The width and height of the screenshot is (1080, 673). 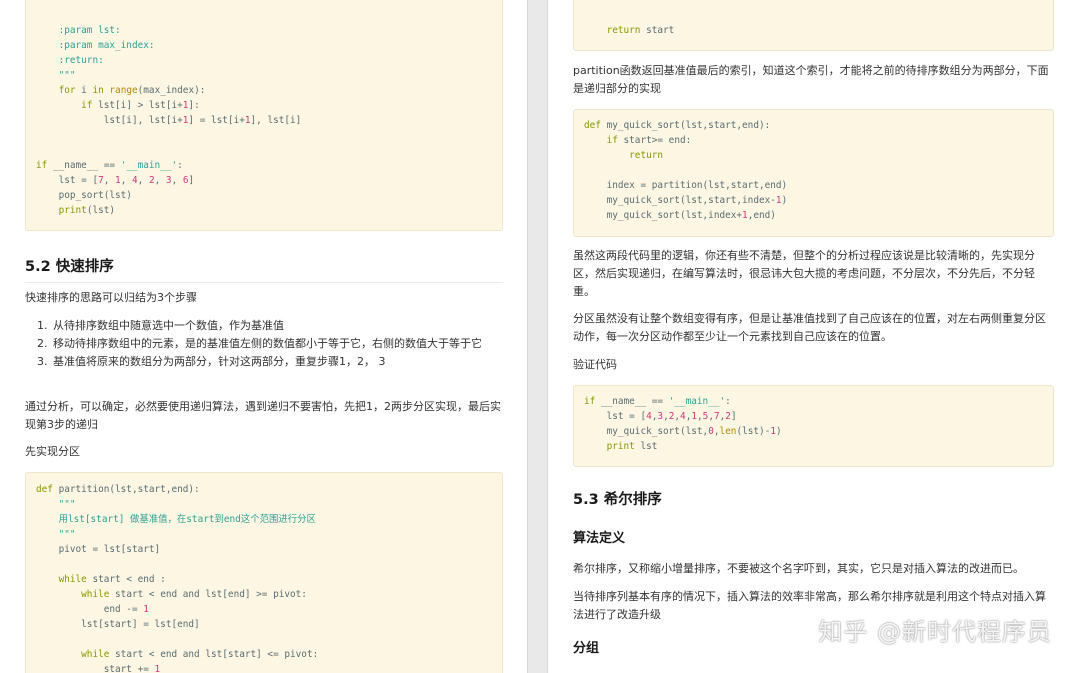 What do you see at coordinates (194, 594) in the screenshot?
I see `code-line: while start < end and lst[end] >= pivot:` at bounding box center [194, 594].